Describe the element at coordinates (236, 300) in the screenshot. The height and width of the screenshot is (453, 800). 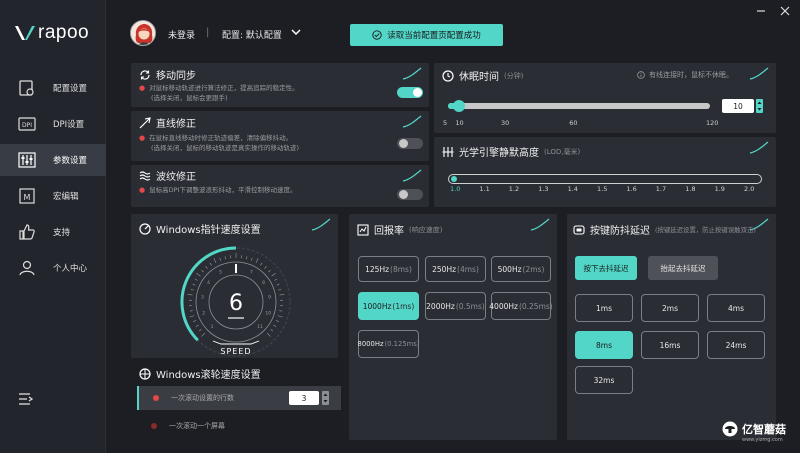
I see `speed-gauge: 1234567891011 6 SPEED` at that location.